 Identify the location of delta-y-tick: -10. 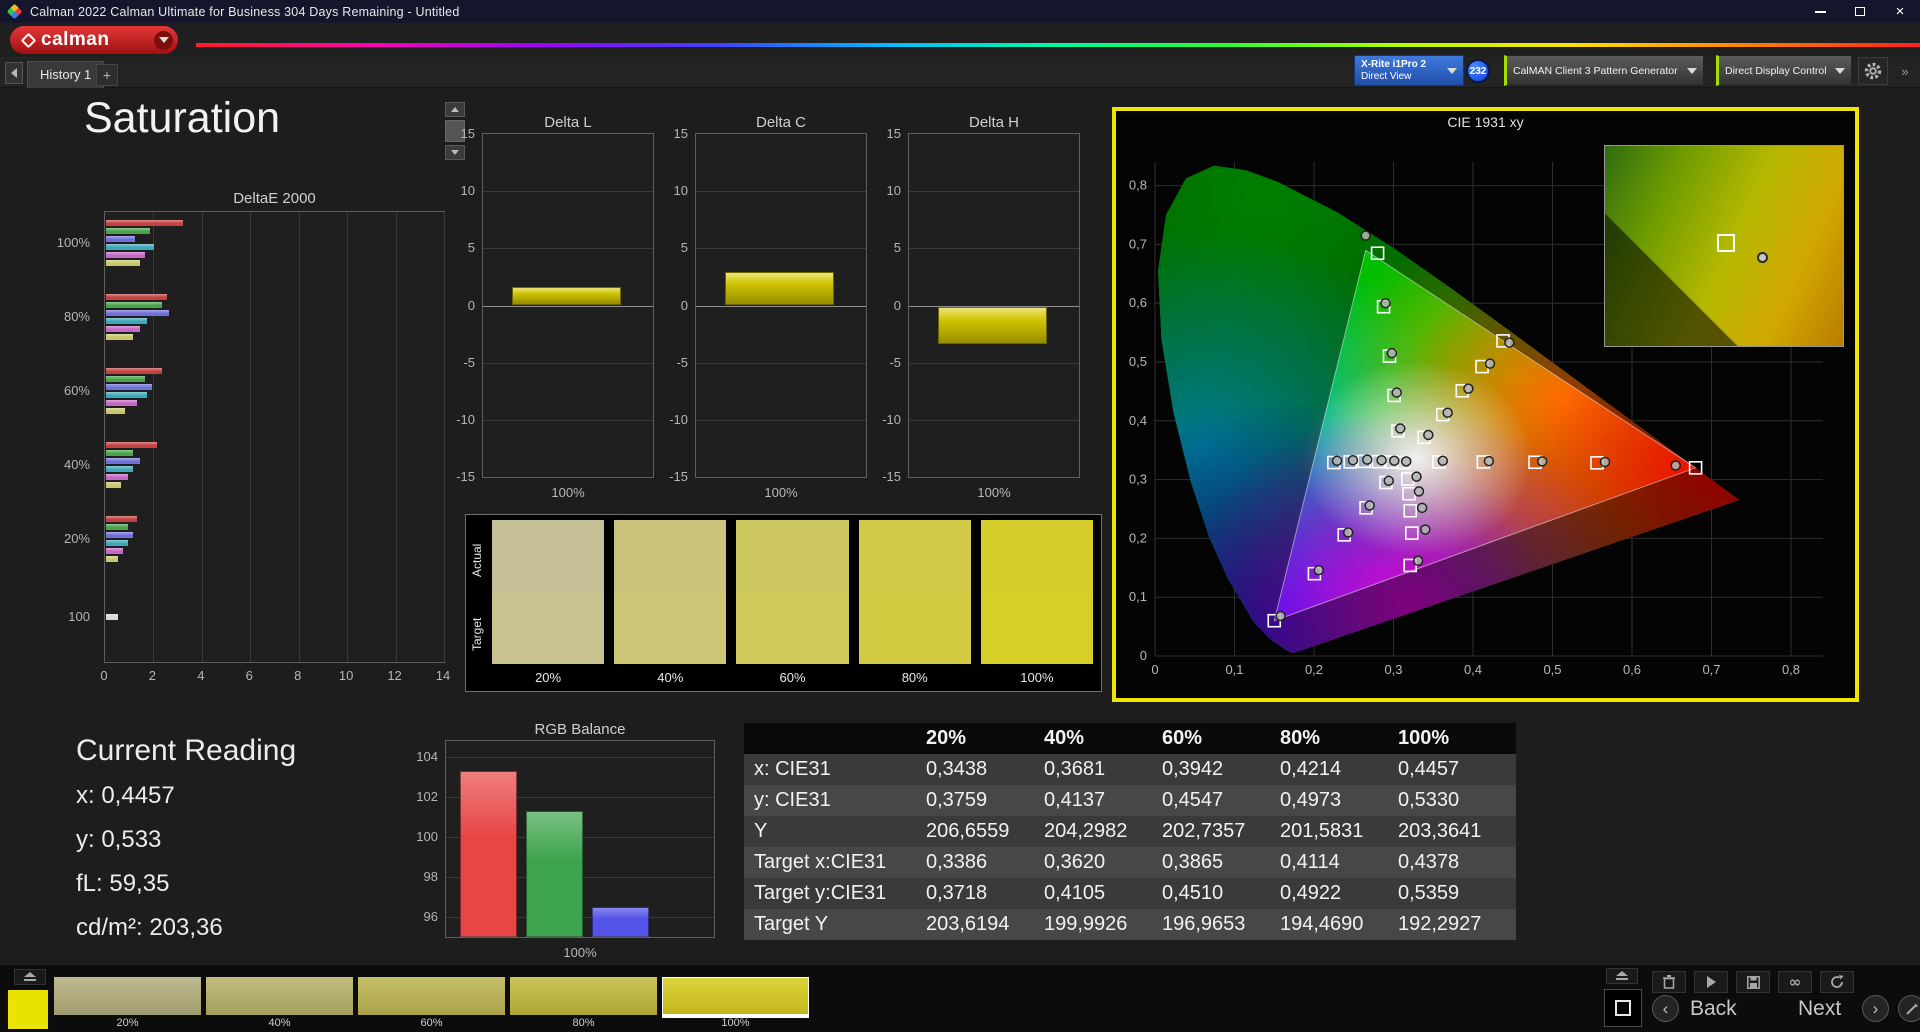
(465, 419).